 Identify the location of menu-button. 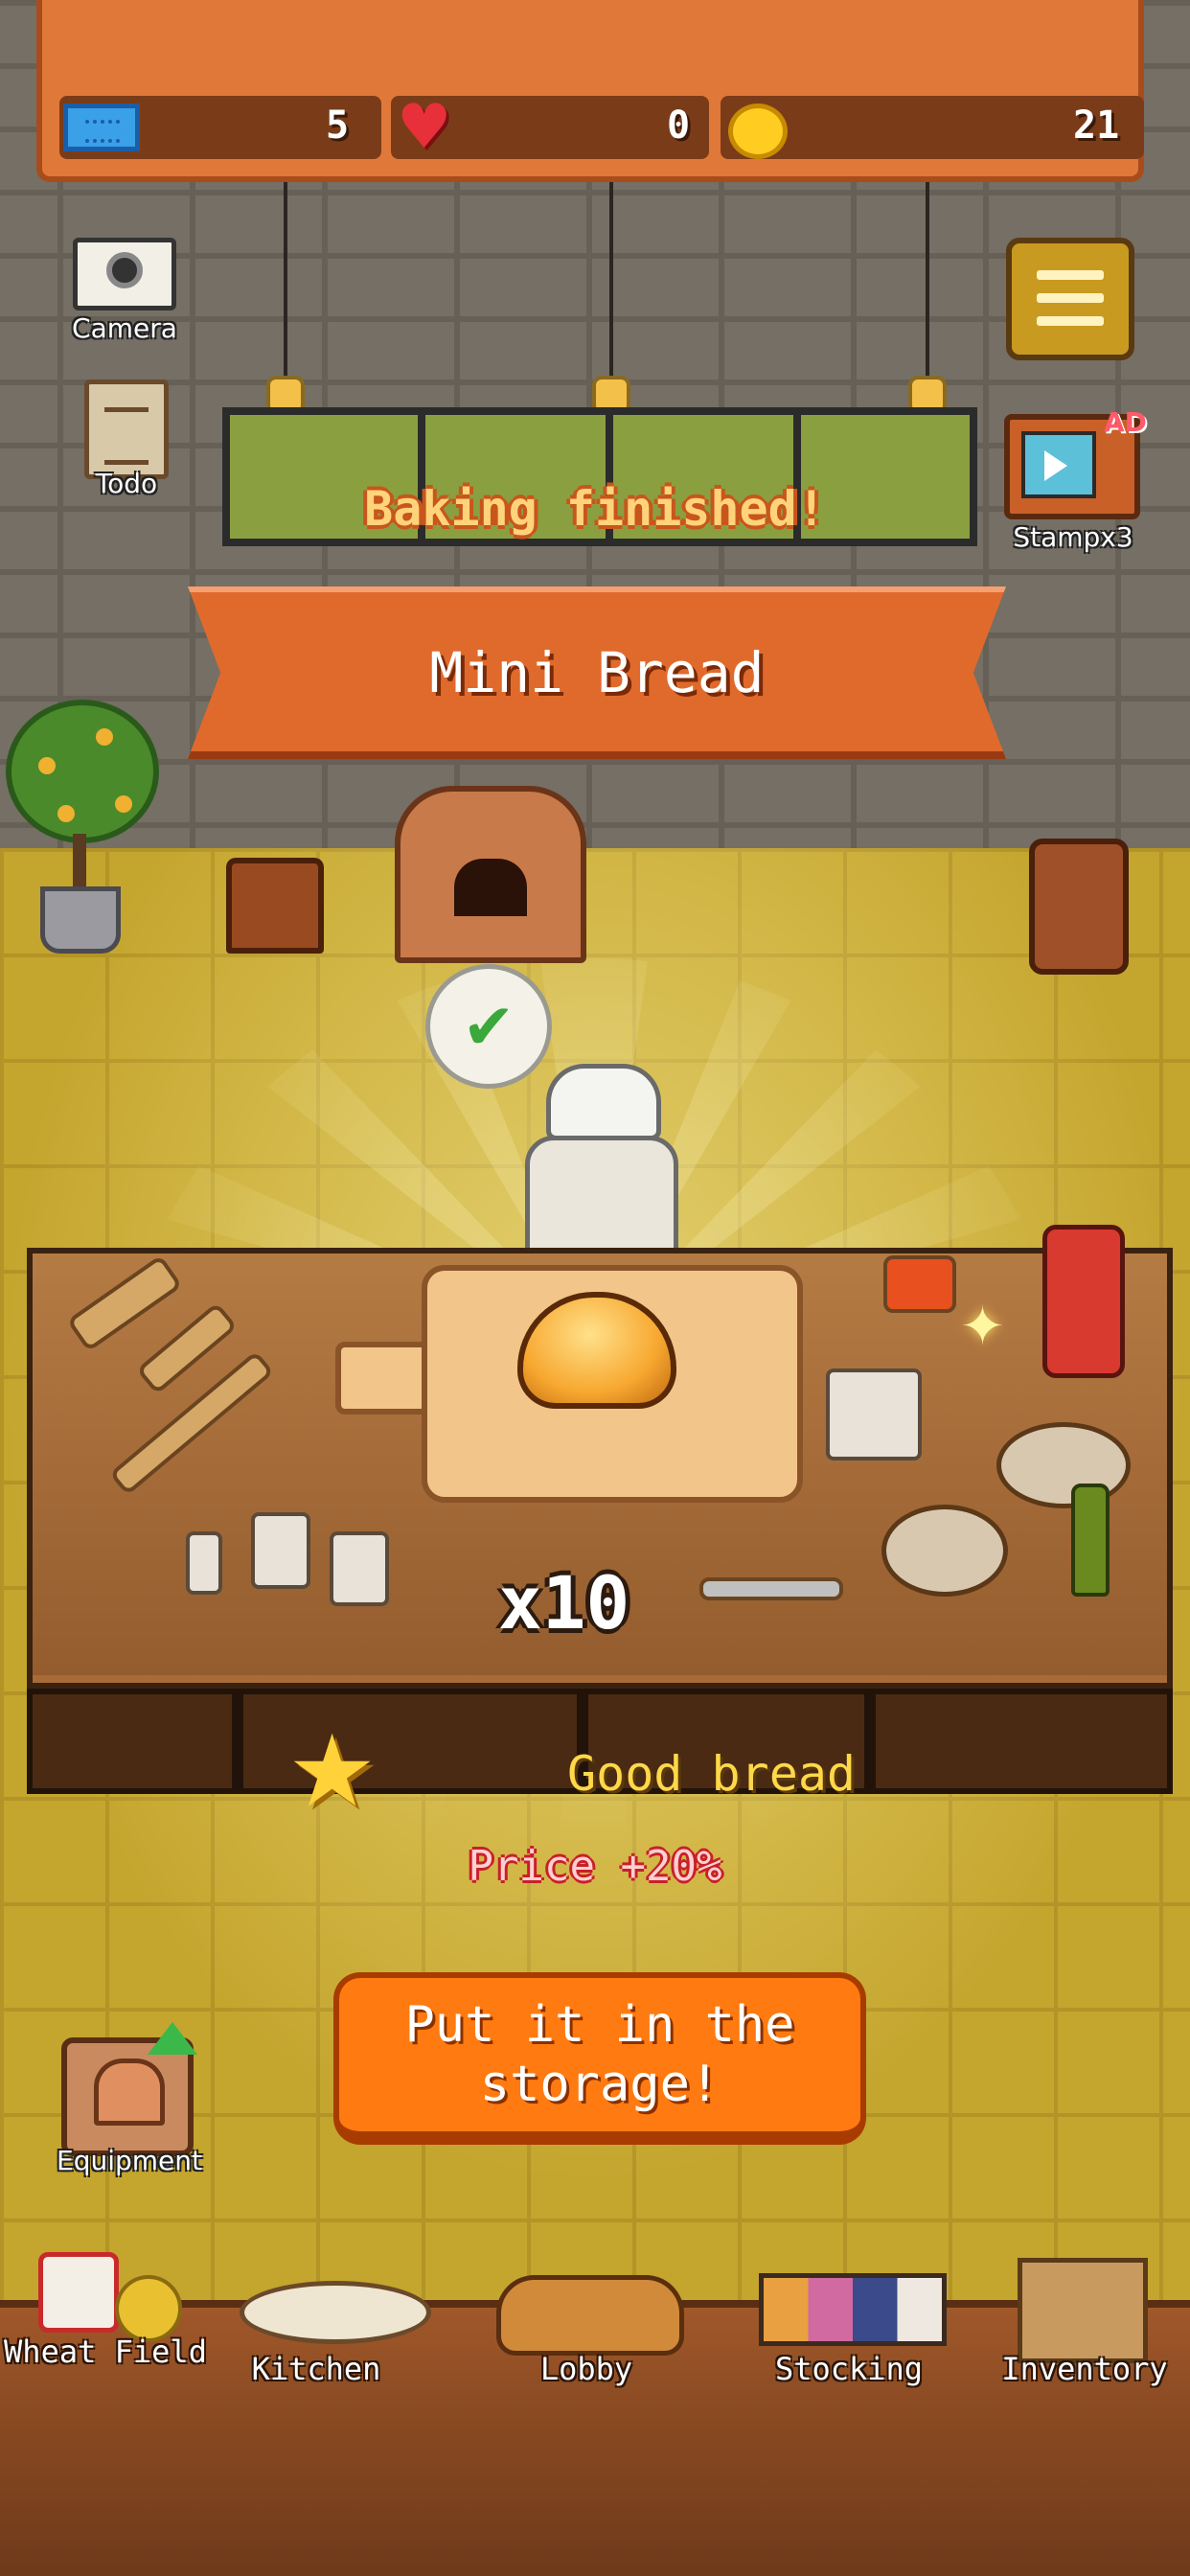
(1070, 299).